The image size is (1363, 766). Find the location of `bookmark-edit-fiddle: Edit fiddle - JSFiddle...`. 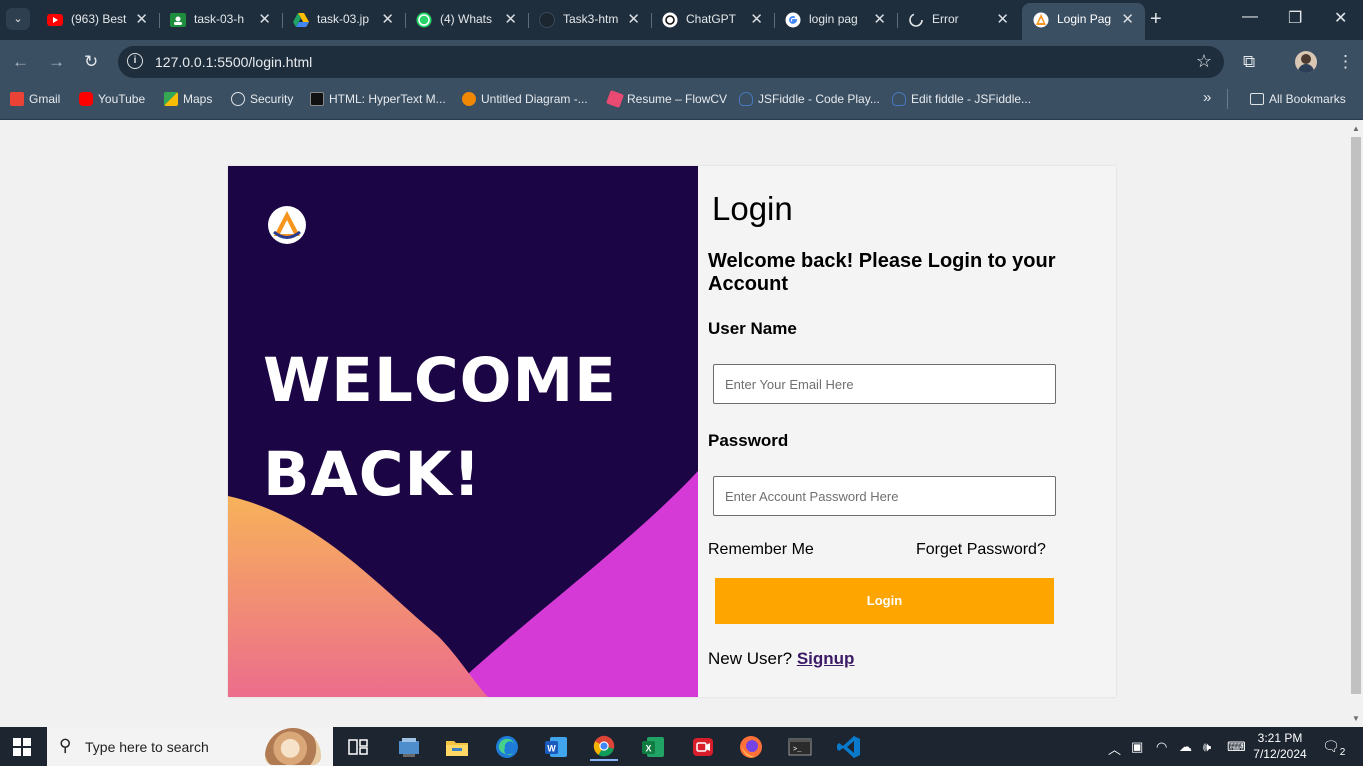

bookmark-edit-fiddle: Edit fiddle - JSFiddle... is located at coordinates (961, 101).